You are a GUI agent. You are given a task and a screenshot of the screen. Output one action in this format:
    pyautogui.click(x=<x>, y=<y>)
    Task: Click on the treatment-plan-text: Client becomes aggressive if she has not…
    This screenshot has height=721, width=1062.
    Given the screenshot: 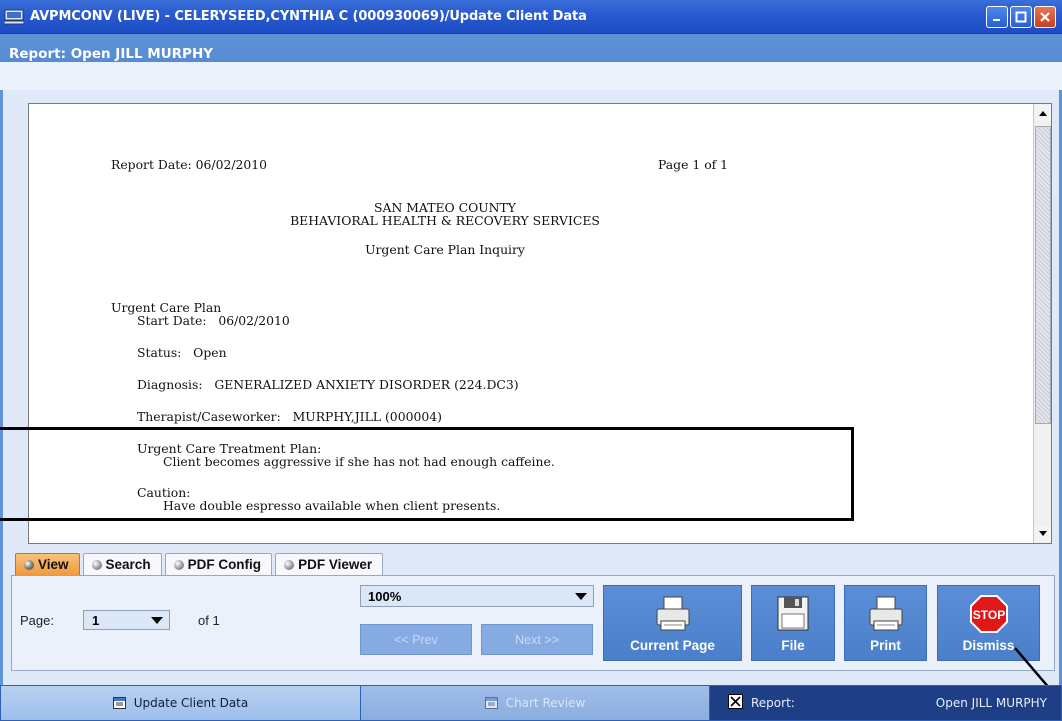 What is the action you would take?
    pyautogui.click(x=359, y=461)
    